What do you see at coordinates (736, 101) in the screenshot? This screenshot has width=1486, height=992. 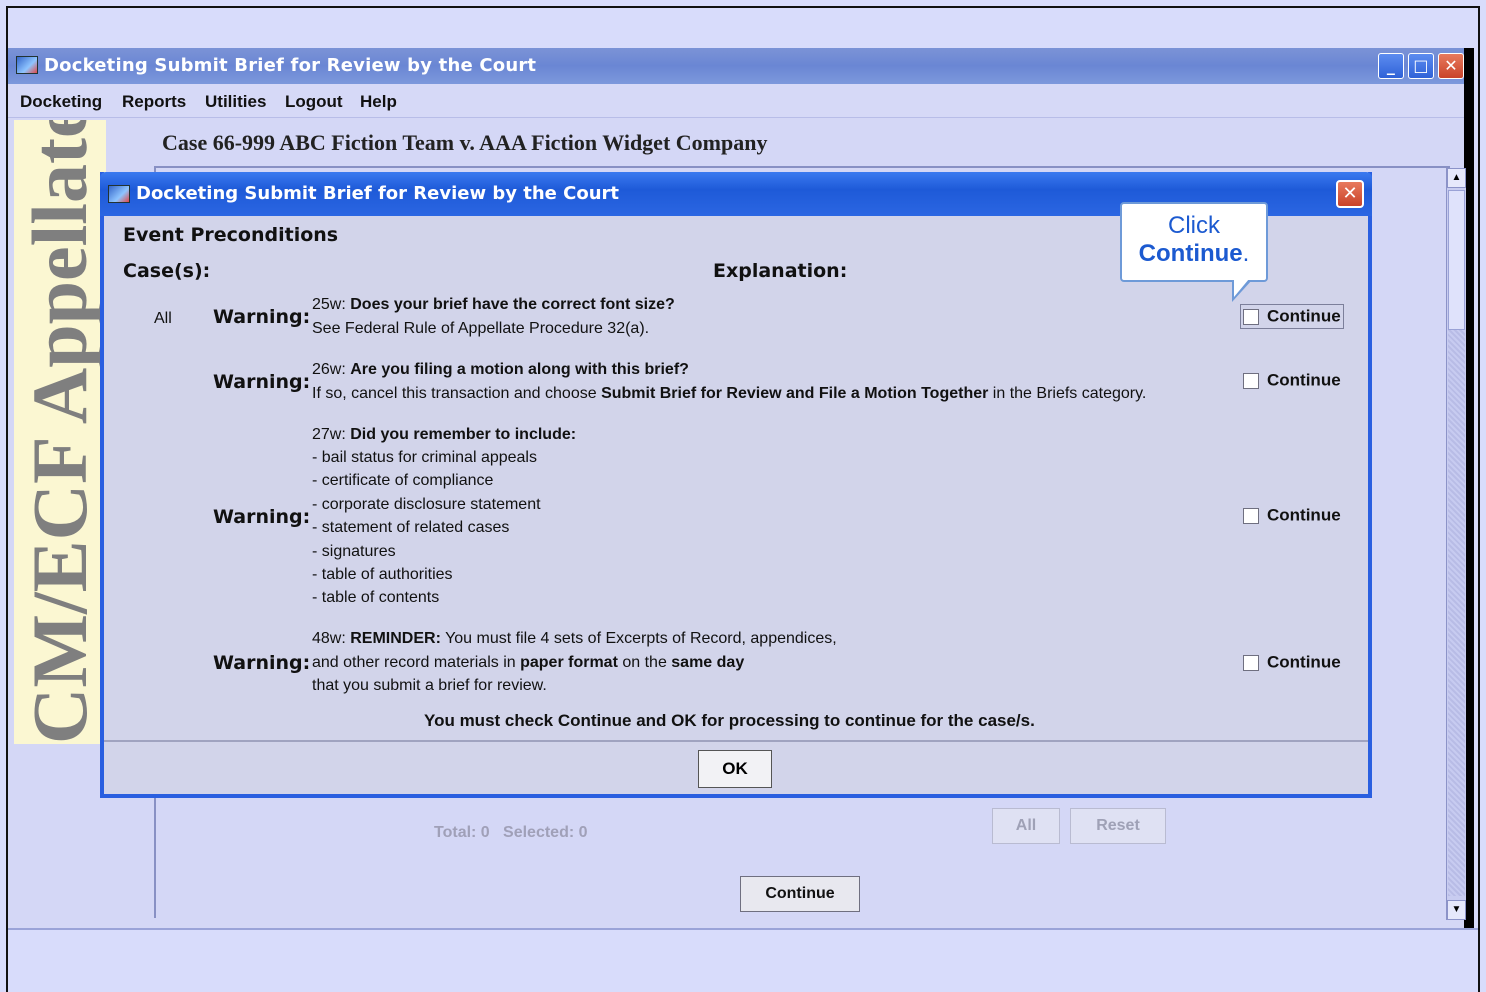 I see `menubar: Docketing Reports Utilities Logout Help` at bounding box center [736, 101].